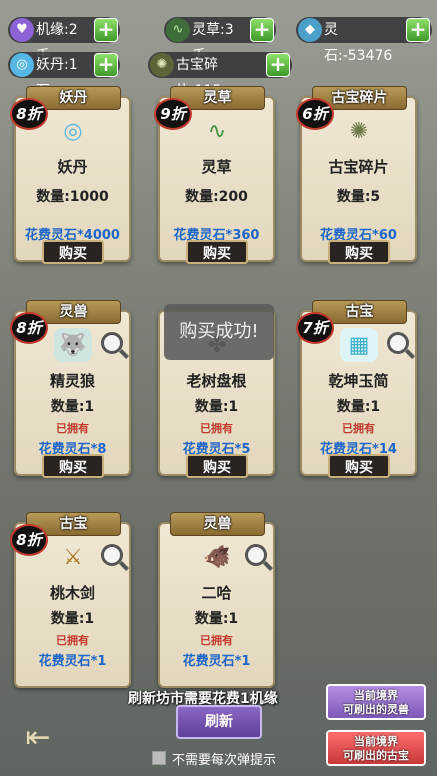  I want to click on item-name: 老树盘根, so click(216, 381).